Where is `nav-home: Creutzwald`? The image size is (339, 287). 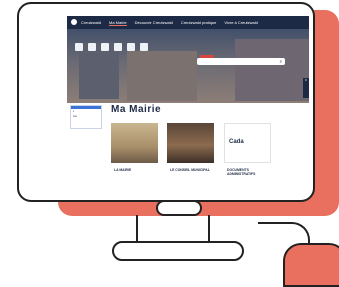 nav-home: Creutzwald is located at coordinates (91, 22).